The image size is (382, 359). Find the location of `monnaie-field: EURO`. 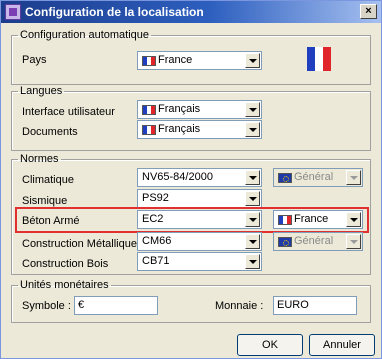

monnaie-field: EURO is located at coordinates (315, 305).